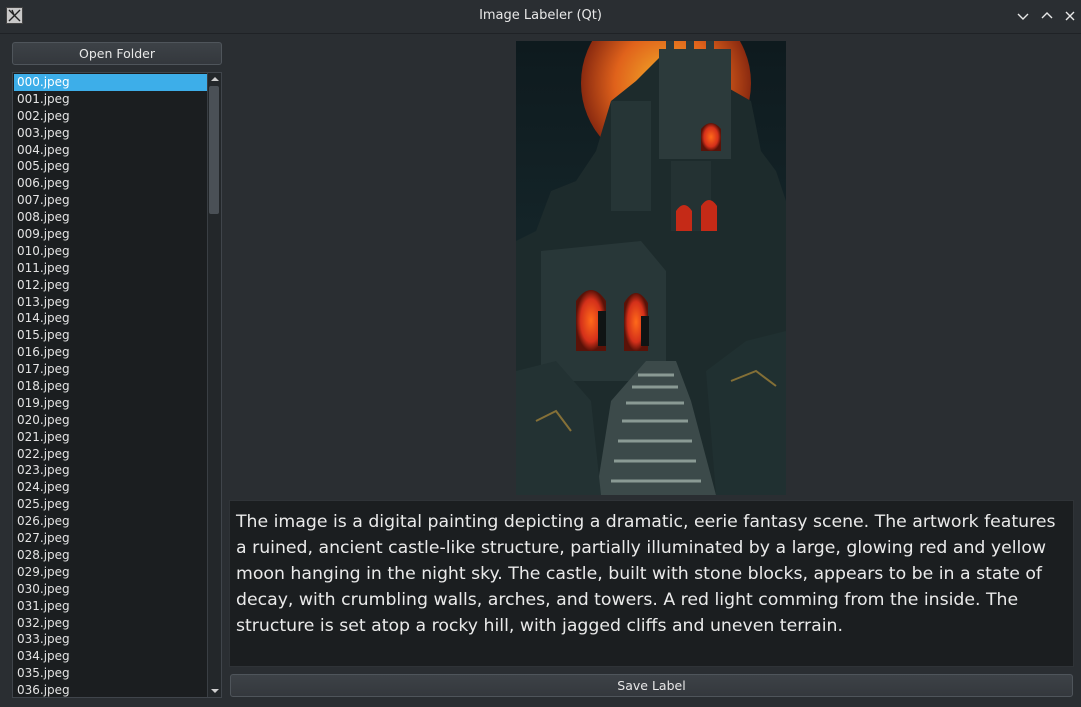 The height and width of the screenshot is (707, 1081). What do you see at coordinates (111, 521) in the screenshot?
I see `list-item: 026.jpeg` at bounding box center [111, 521].